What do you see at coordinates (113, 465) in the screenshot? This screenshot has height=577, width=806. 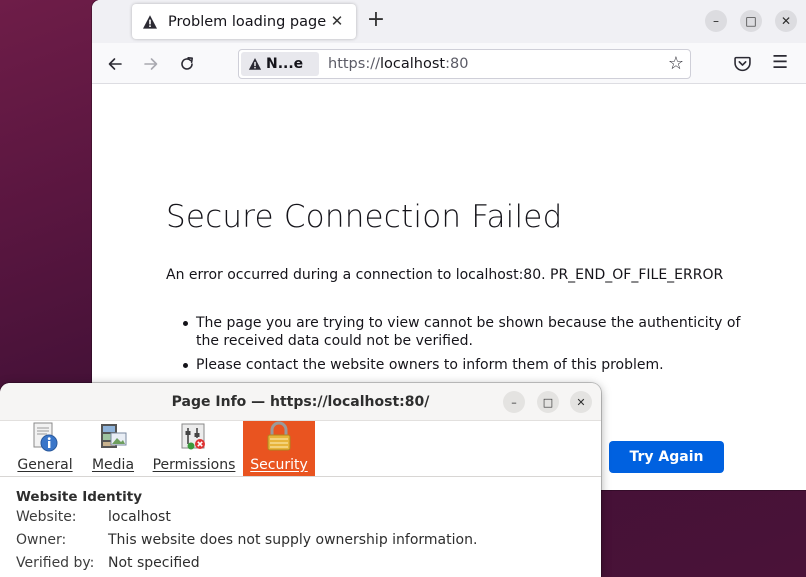 I see `tab-label: Media` at bounding box center [113, 465].